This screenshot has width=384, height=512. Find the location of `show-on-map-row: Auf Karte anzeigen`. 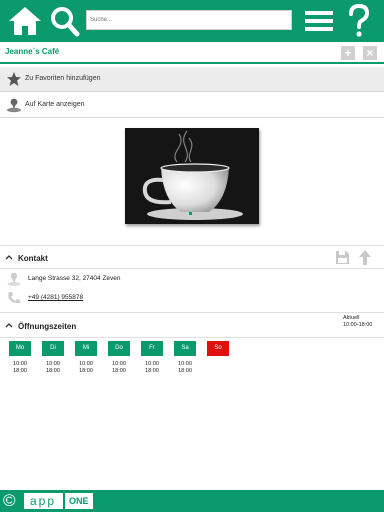

show-on-map-row: Auf Karte anzeigen is located at coordinates (192, 105).